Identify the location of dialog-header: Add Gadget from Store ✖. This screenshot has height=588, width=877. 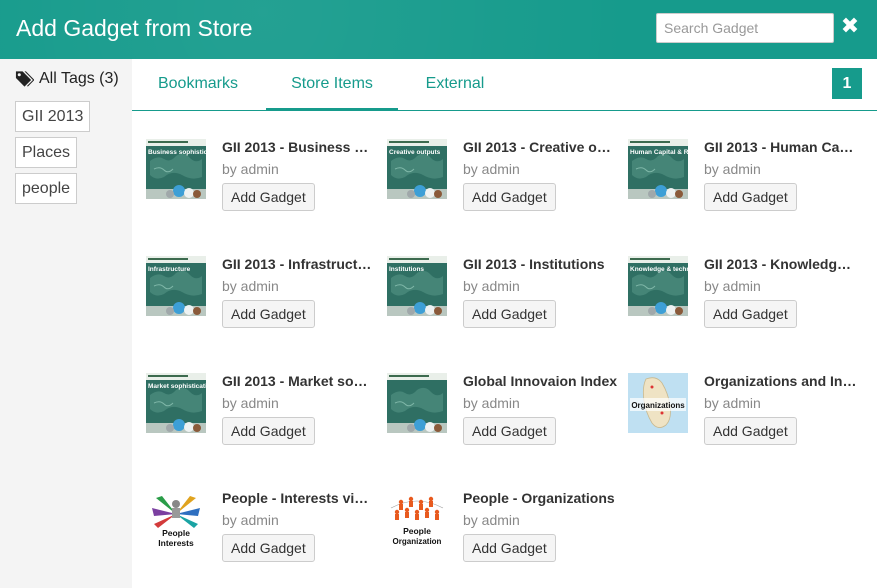
(438, 29).